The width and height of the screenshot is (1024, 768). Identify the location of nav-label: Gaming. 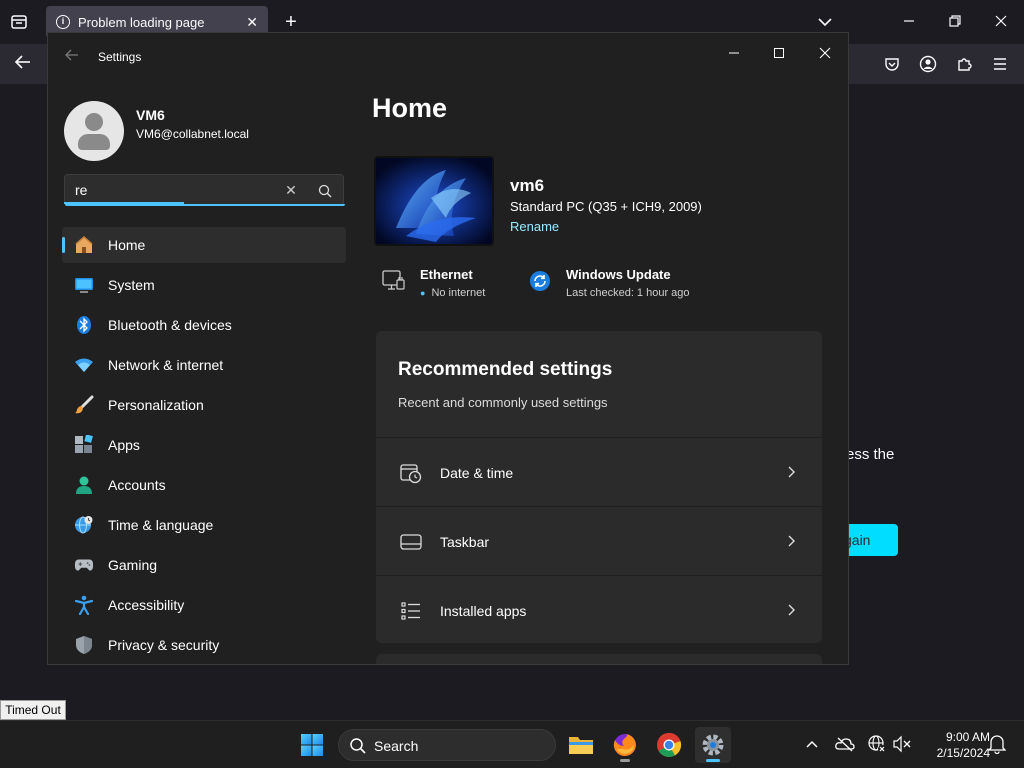
(133, 565).